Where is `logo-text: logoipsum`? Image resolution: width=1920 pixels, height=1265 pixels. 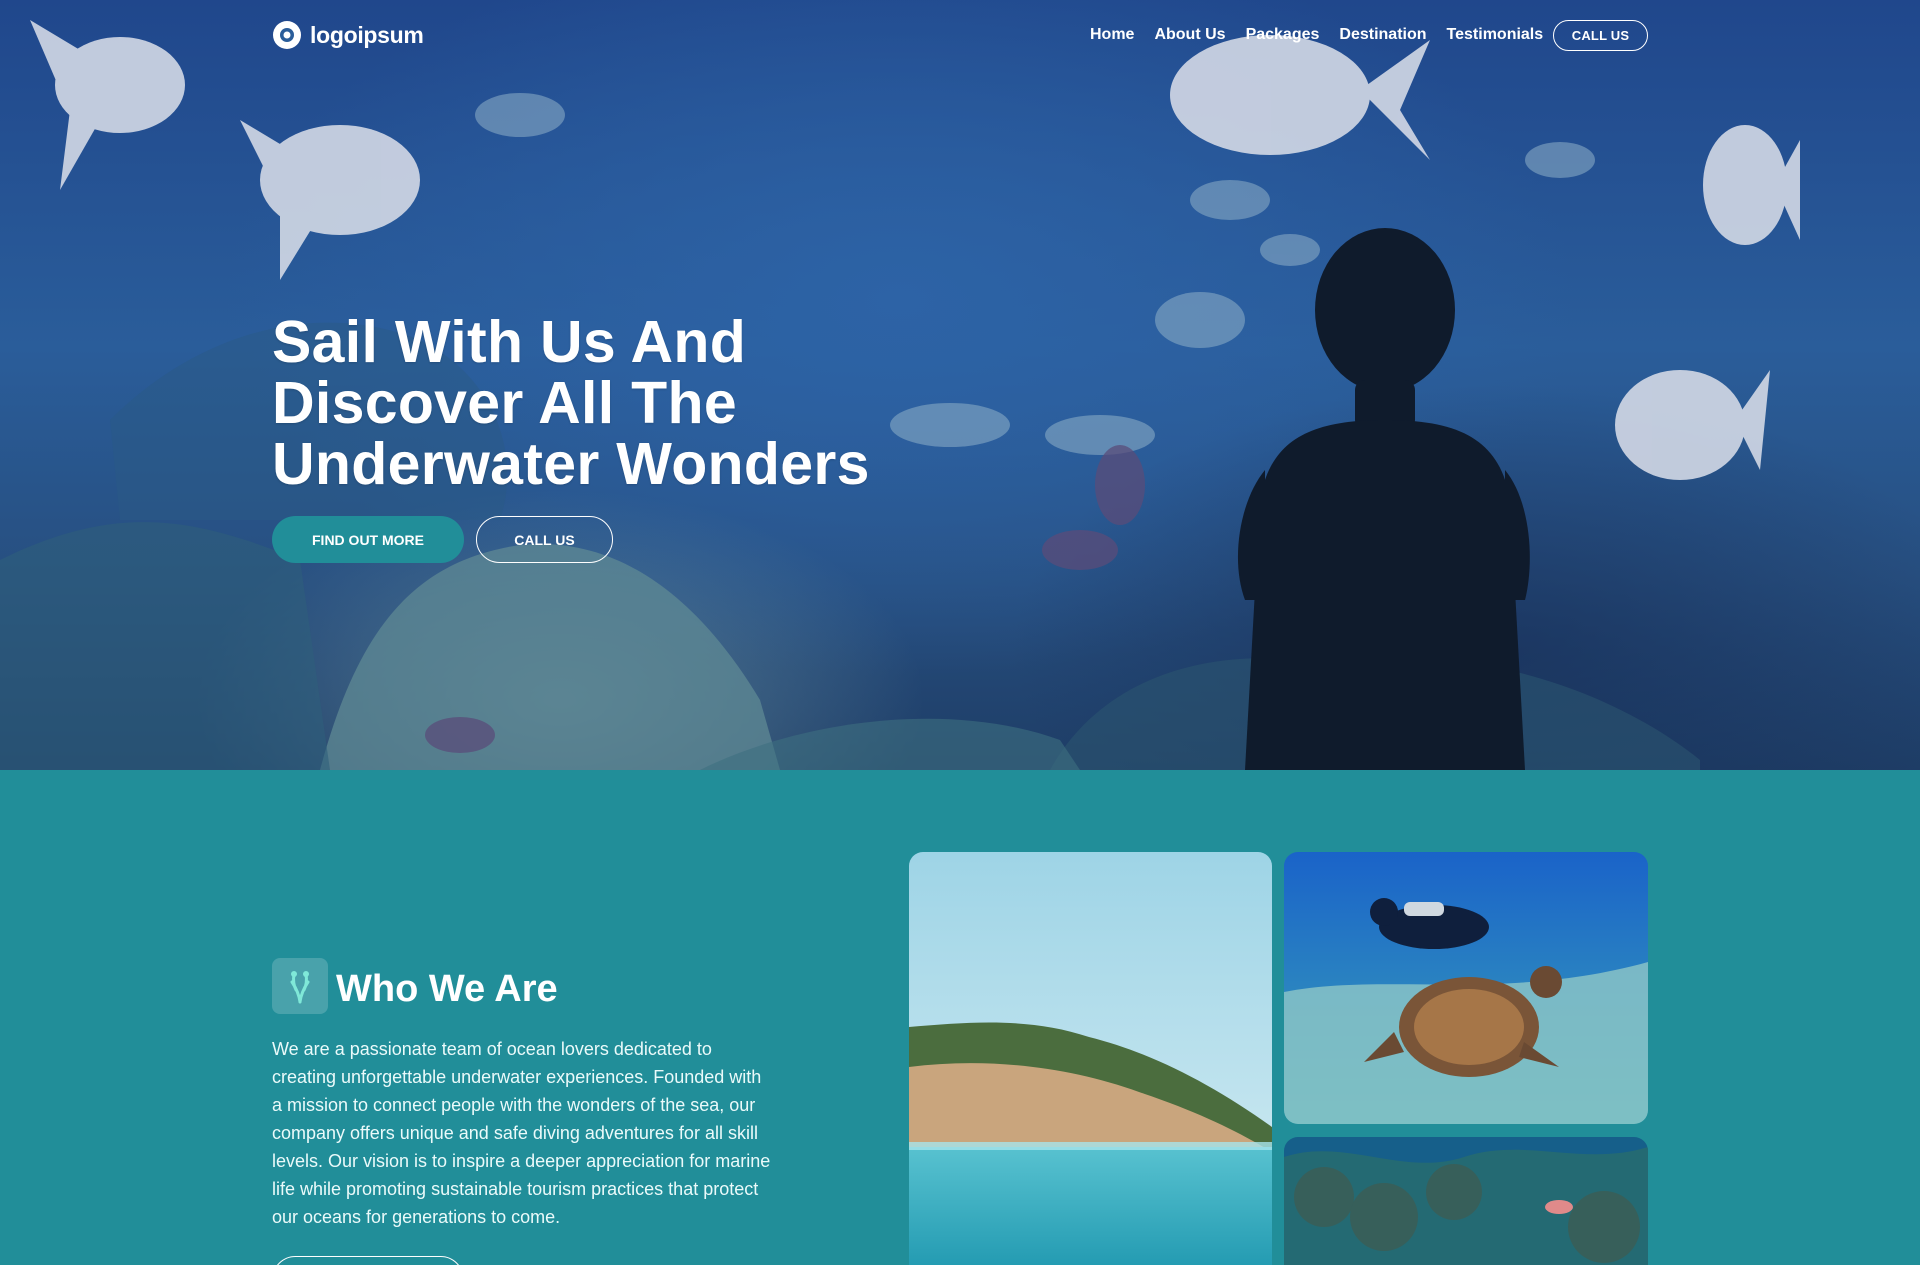
logo-text: logoipsum is located at coordinates (367, 34).